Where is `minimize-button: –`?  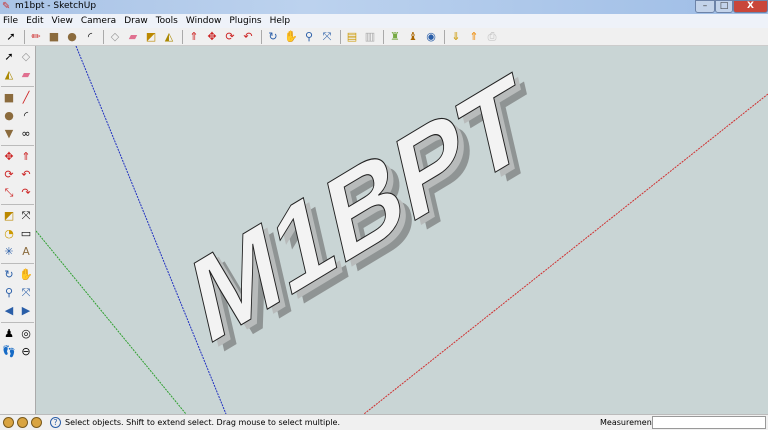 minimize-button: – is located at coordinates (705, 6).